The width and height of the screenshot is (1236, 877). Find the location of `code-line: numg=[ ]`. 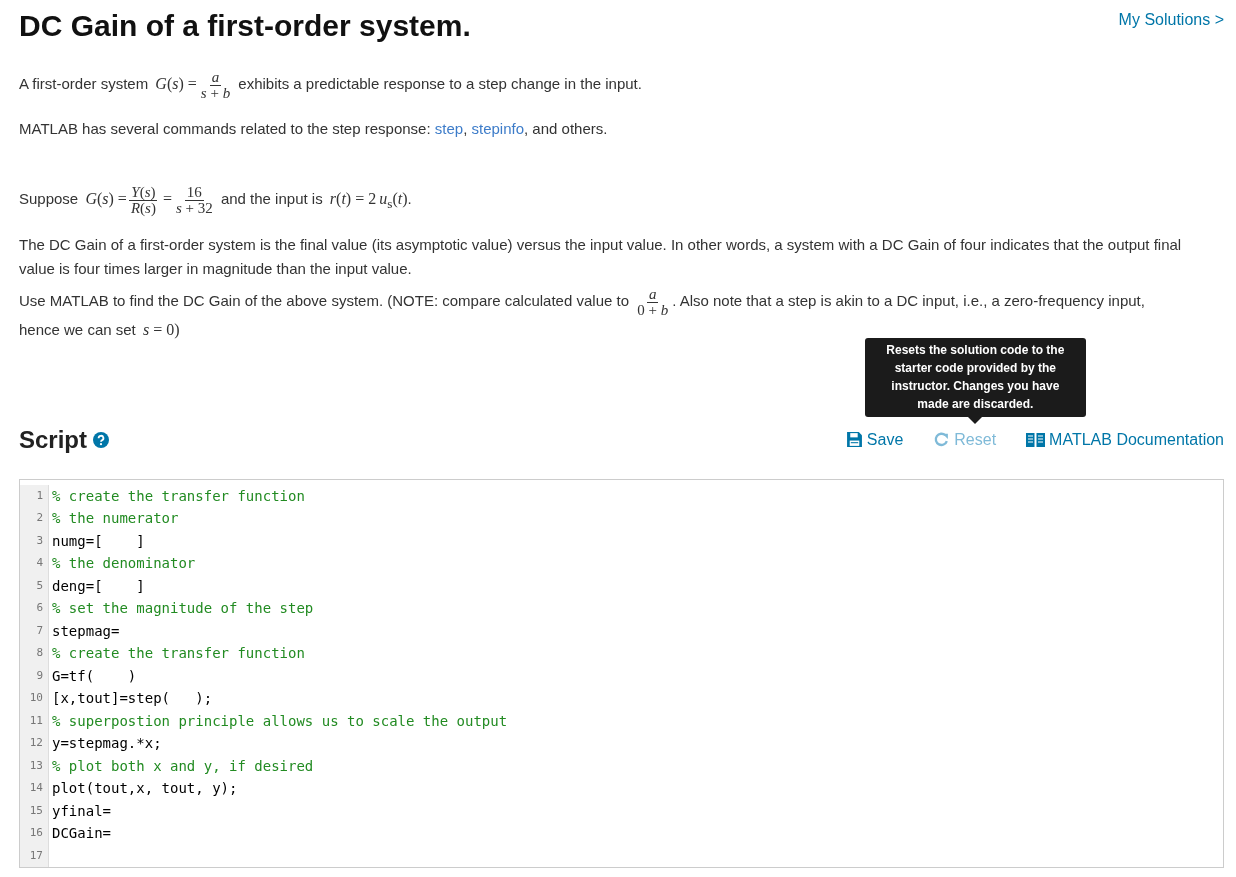

code-line: numg=[ ] is located at coordinates (98, 541).